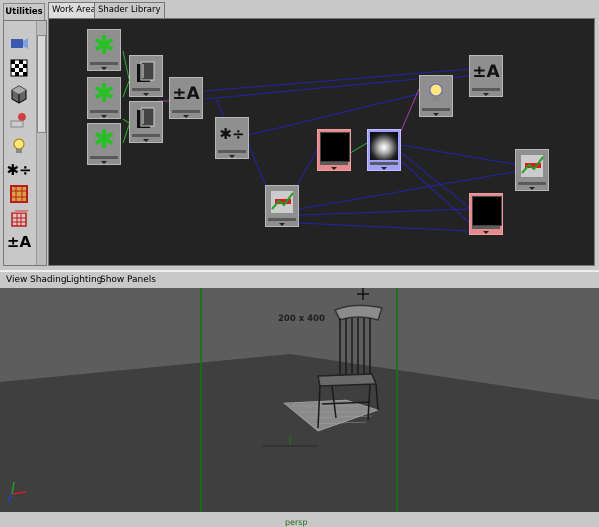 The width and height of the screenshot is (599, 527). Describe the element at coordinates (112, 280) in the screenshot. I see `menu-show: Show` at that location.